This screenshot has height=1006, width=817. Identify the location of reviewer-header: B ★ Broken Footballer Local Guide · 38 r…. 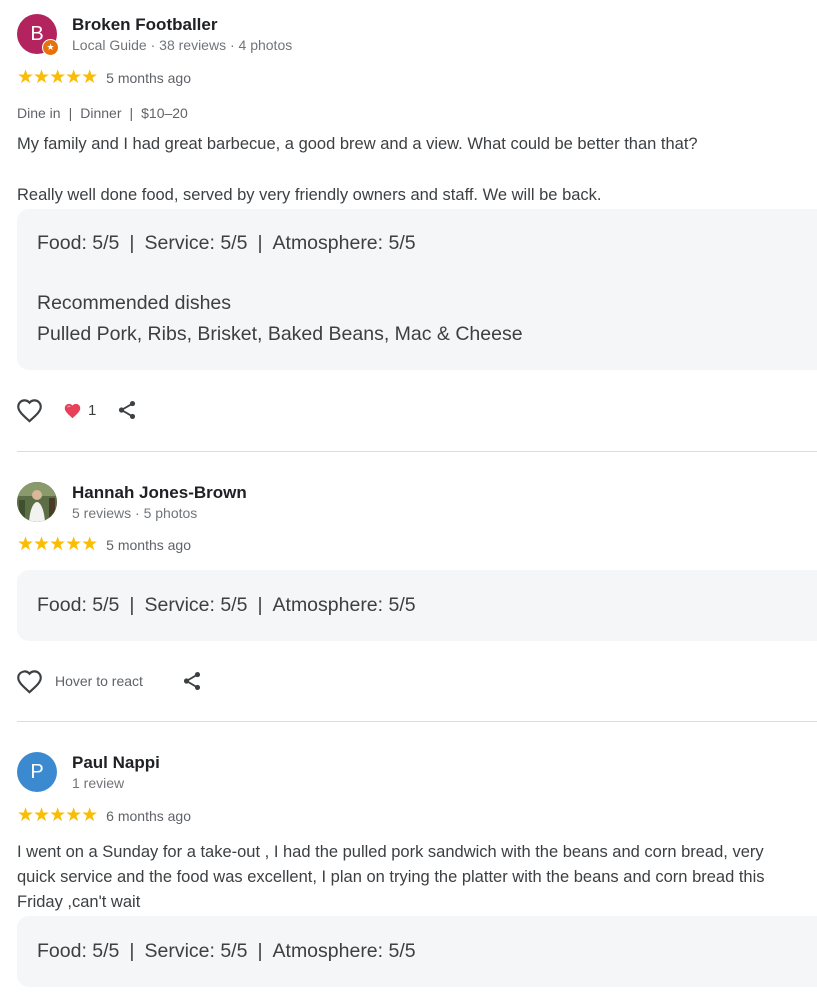
(154, 35).